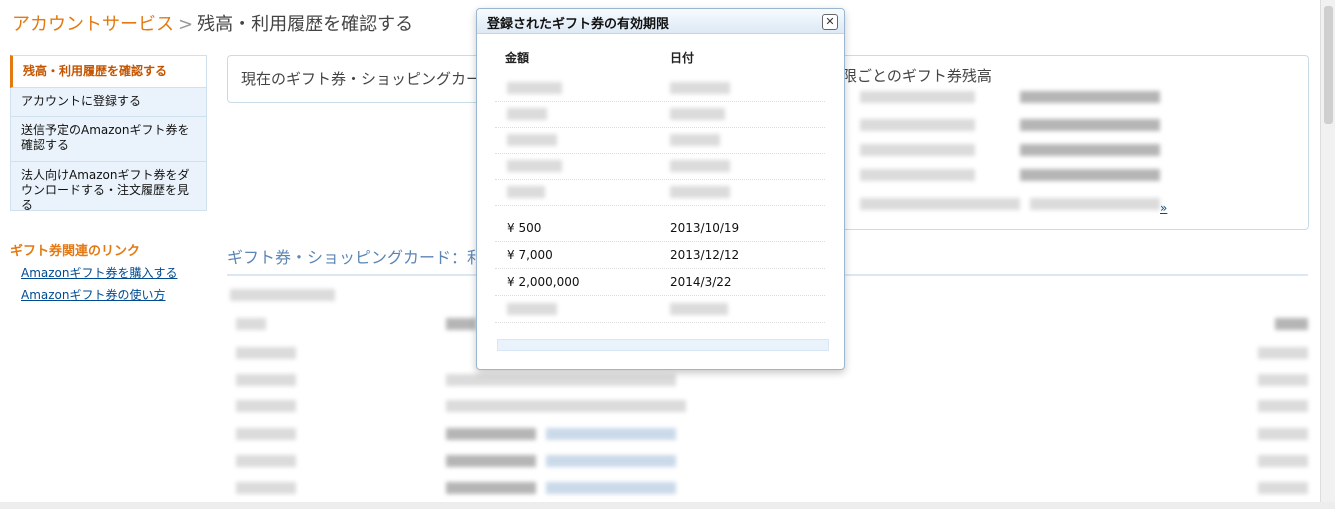  Describe the element at coordinates (1163, 208) in the screenshot. I see `expiry-details-link: »` at that location.